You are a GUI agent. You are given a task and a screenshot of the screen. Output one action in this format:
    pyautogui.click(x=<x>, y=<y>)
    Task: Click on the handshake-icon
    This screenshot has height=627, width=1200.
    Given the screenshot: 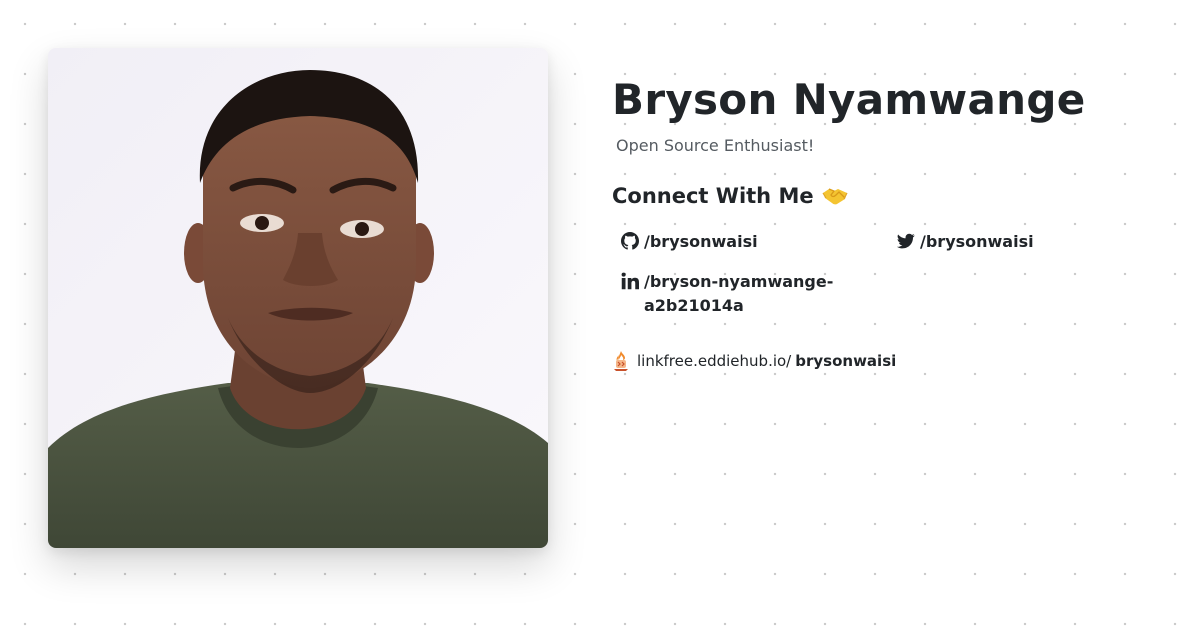 What is the action you would take?
    pyautogui.click(x=835, y=196)
    